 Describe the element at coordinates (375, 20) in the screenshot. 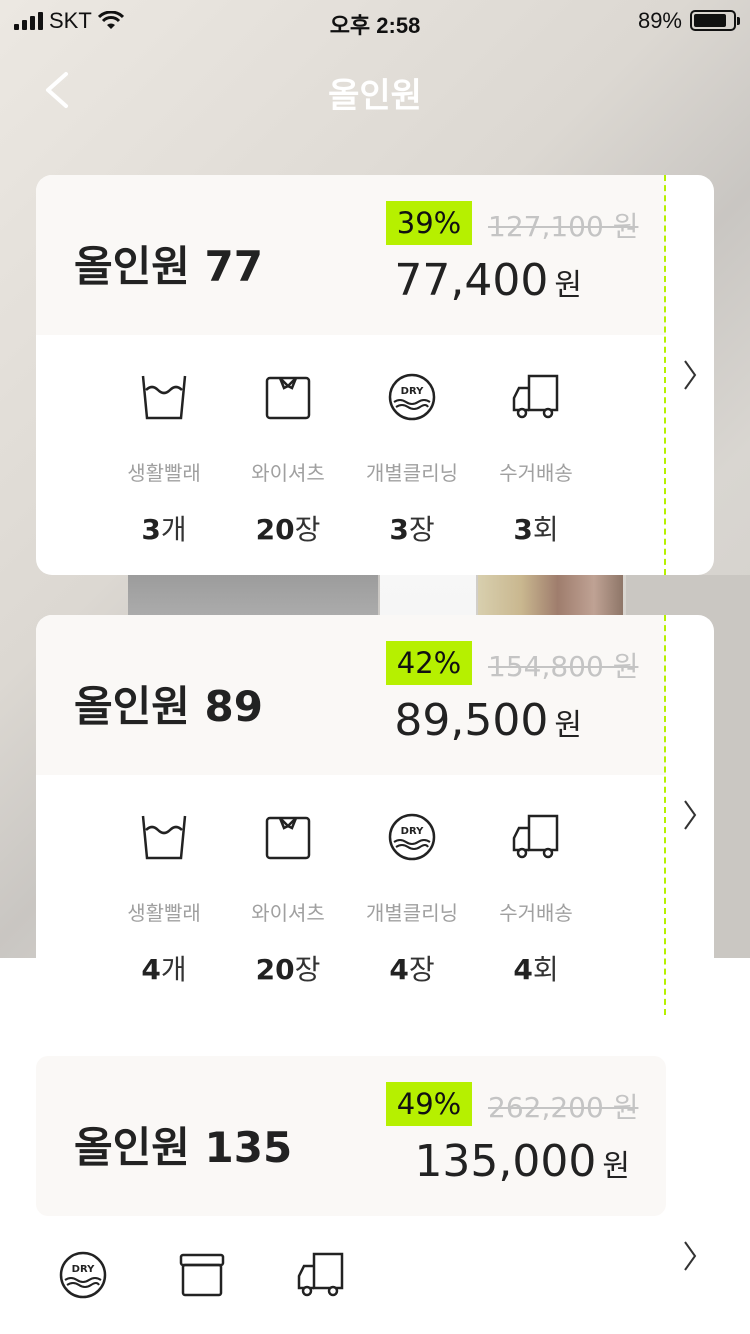

I see `status-bar: SKT 오후 2:58 89%` at that location.